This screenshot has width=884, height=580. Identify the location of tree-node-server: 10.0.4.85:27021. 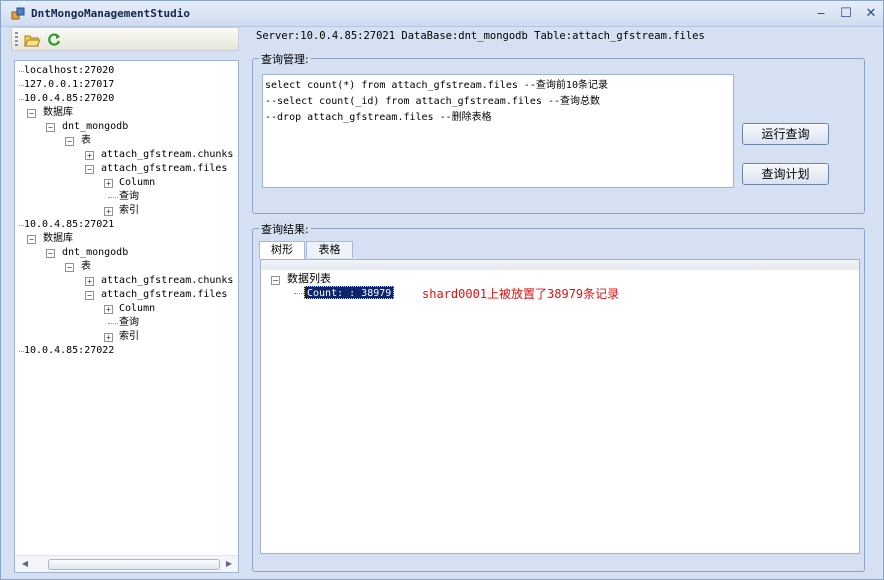
(69, 225).